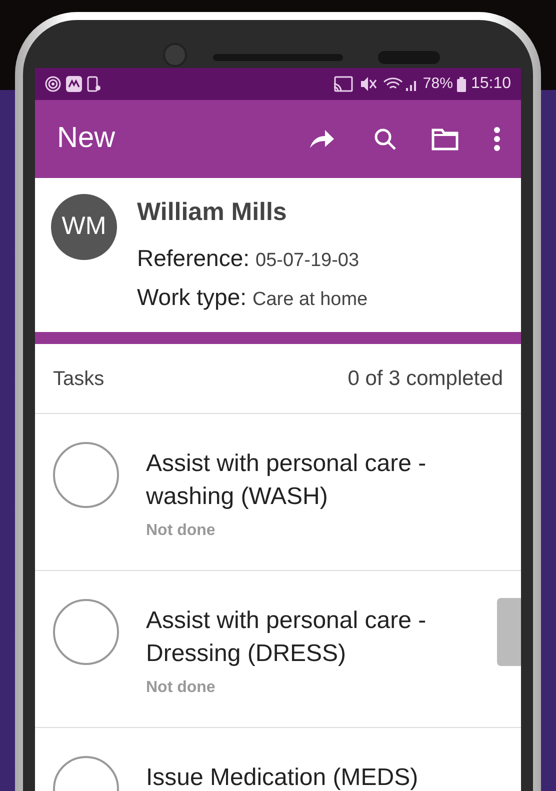  Describe the element at coordinates (175, 55) in the screenshot. I see `front-camera` at that location.